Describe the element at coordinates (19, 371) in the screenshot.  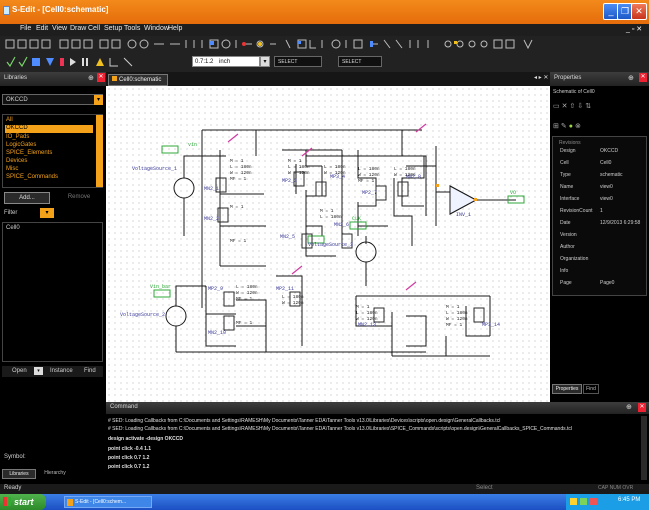
I see `open-button: Open` at that location.